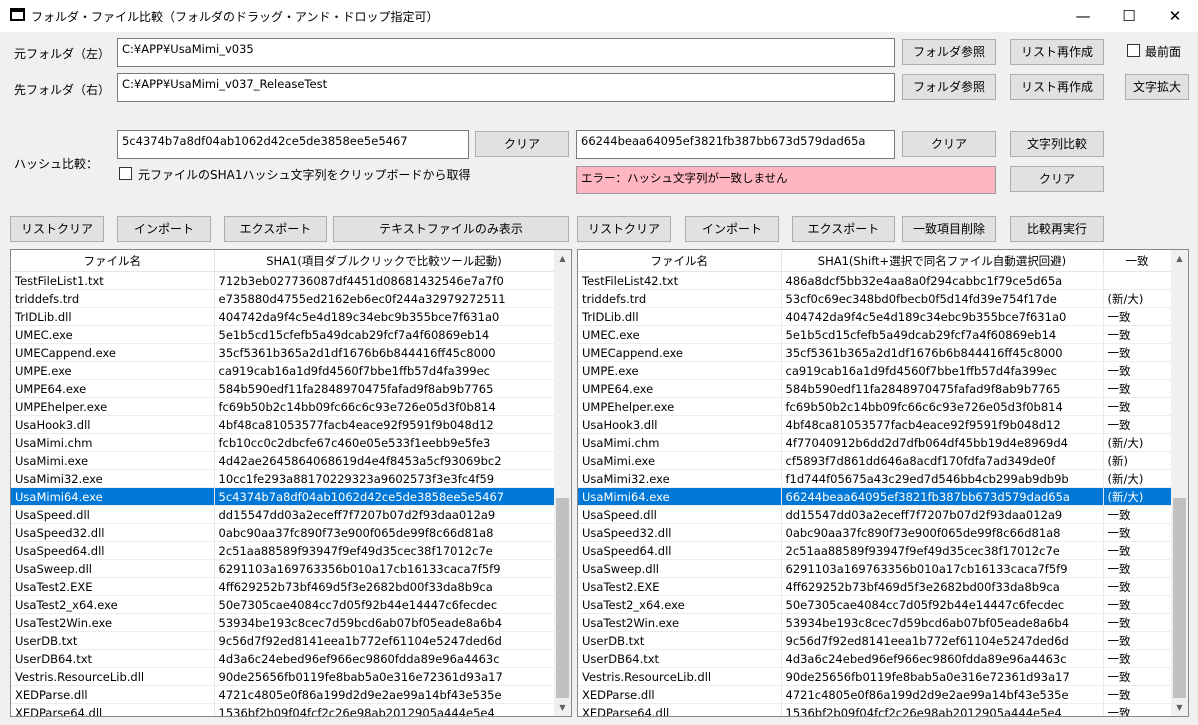 The image size is (1198, 725). Describe the element at coordinates (506, 87) in the screenshot. I see `right-folder-path-field: C:¥APP¥UsaMimi_v037_ReleaseTest` at that location.